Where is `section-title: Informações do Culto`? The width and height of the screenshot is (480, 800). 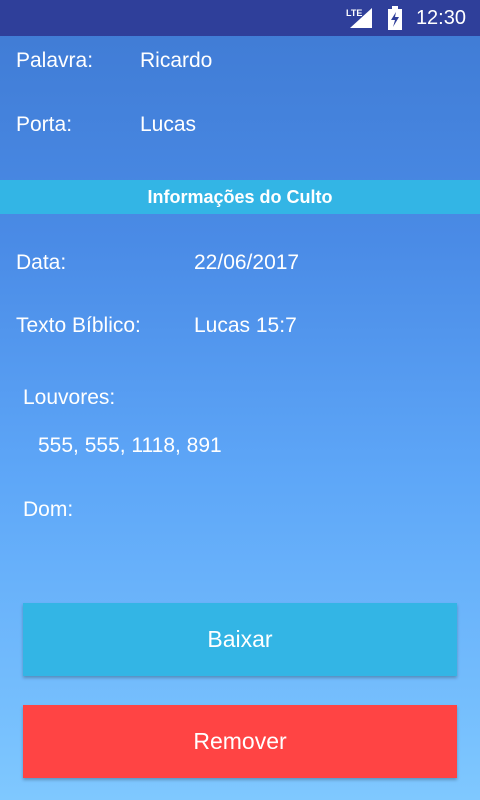
section-title: Informações do Culto is located at coordinates (240, 196).